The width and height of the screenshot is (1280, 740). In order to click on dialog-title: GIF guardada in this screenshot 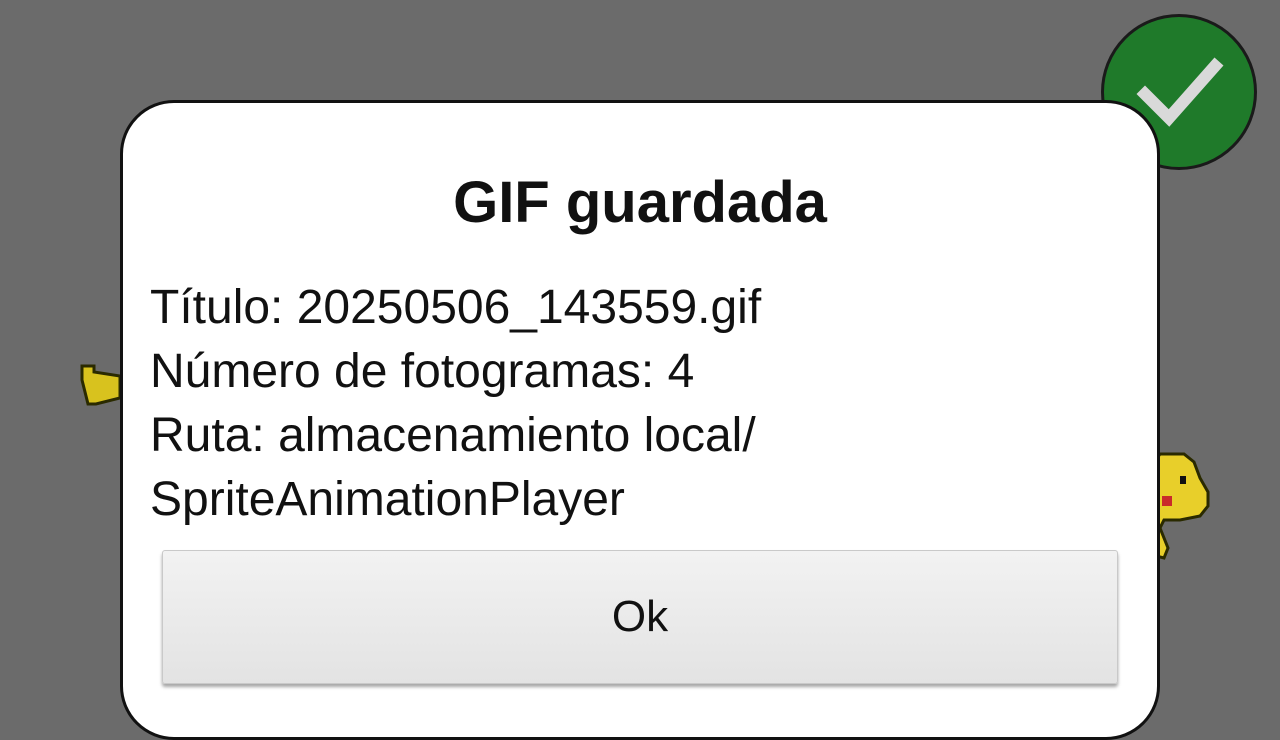, I will do `click(640, 202)`.